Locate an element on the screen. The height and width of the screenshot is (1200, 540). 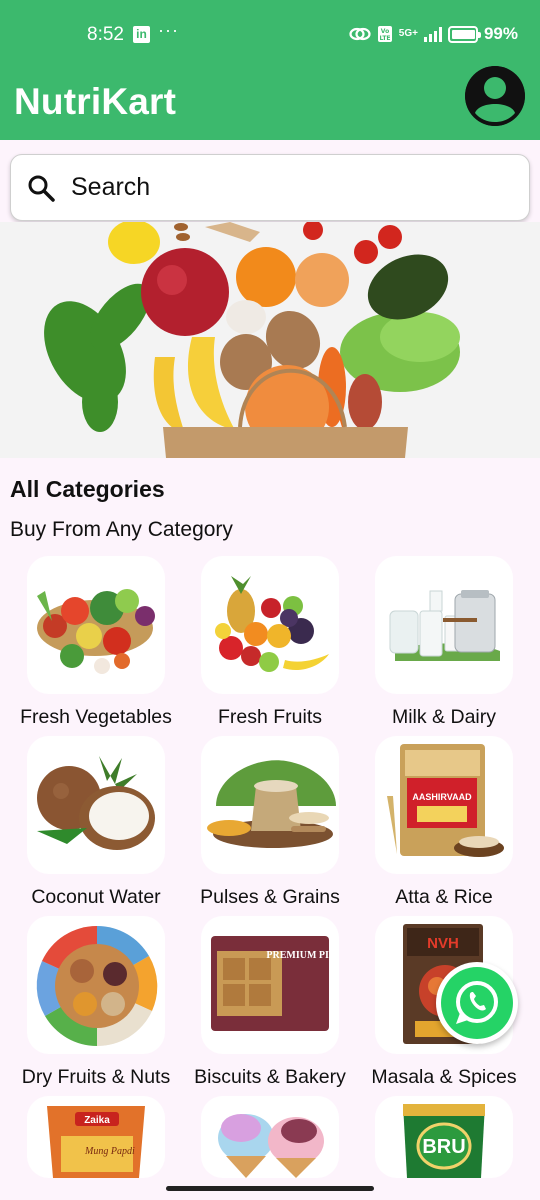
category-label: Pulses & Grains is located at coordinates (270, 897).